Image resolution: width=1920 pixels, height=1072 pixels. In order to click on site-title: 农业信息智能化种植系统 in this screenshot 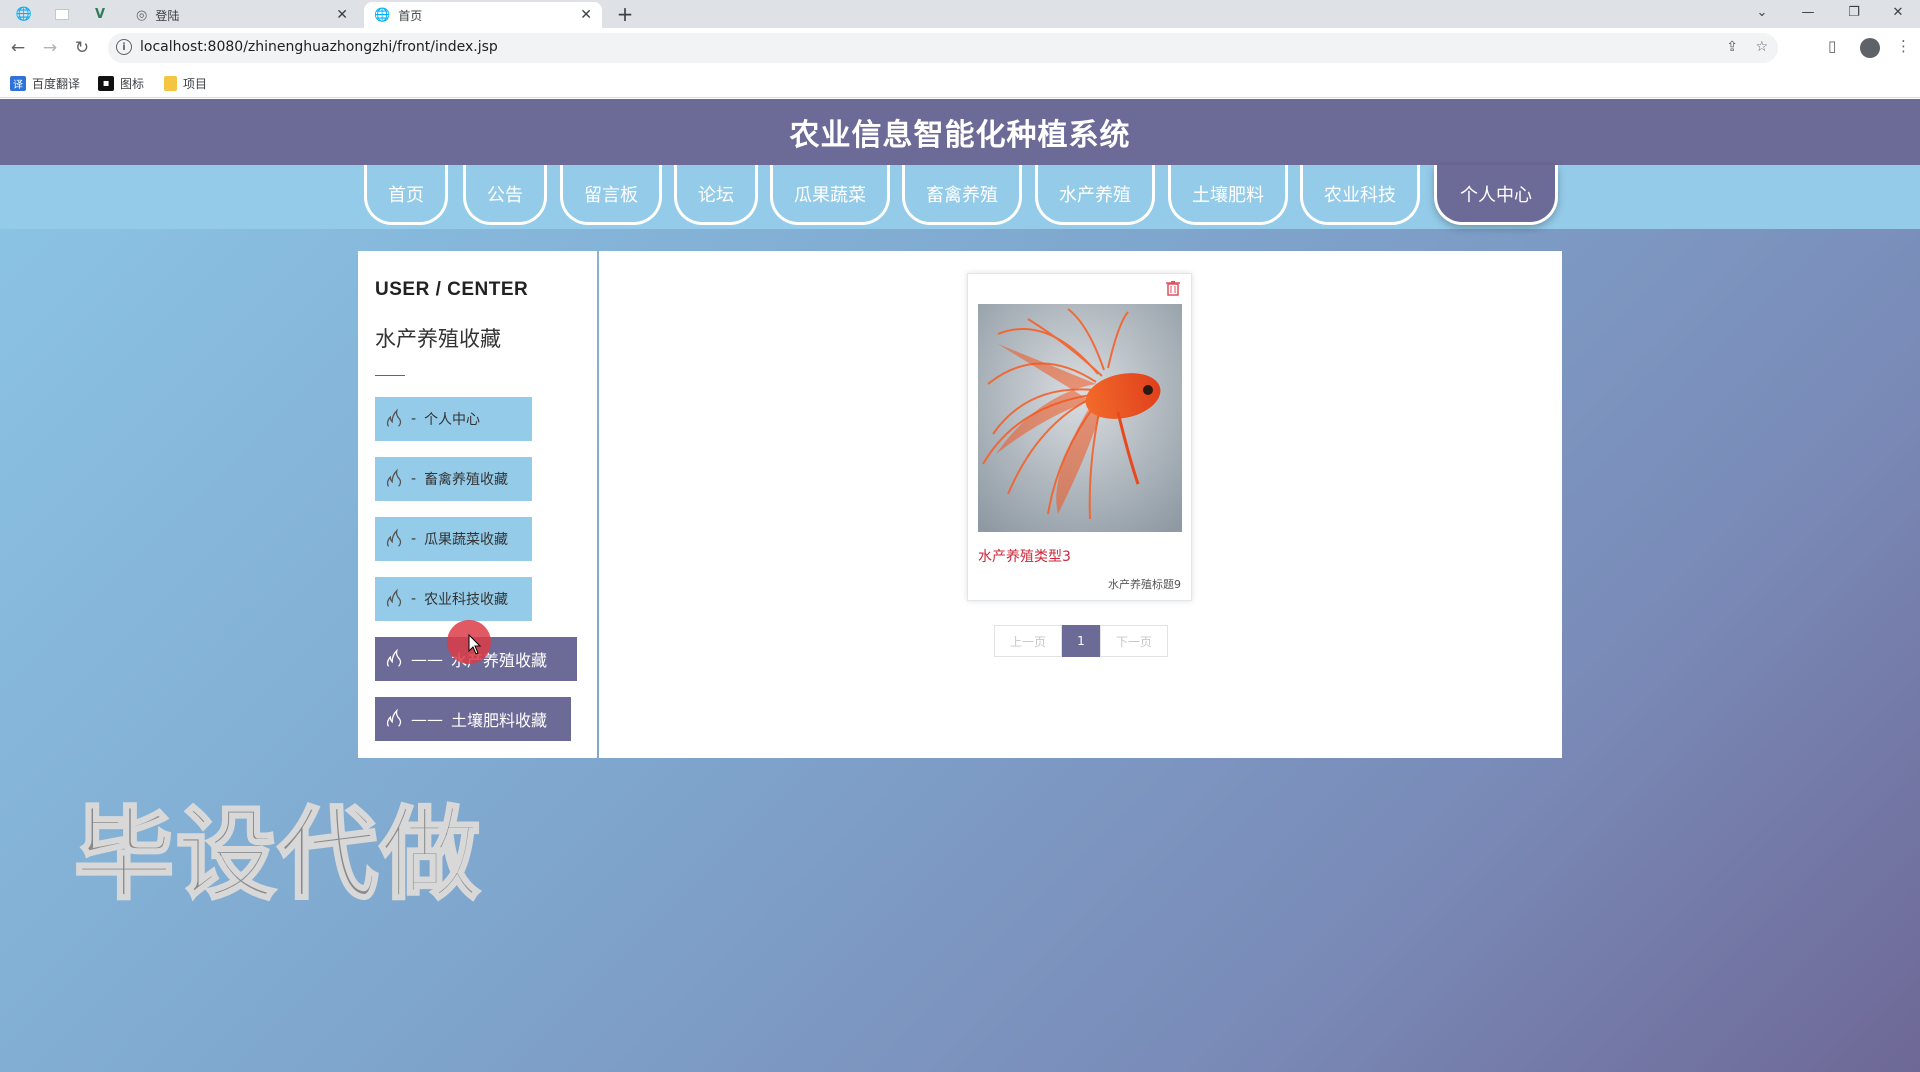, I will do `click(960, 135)`.